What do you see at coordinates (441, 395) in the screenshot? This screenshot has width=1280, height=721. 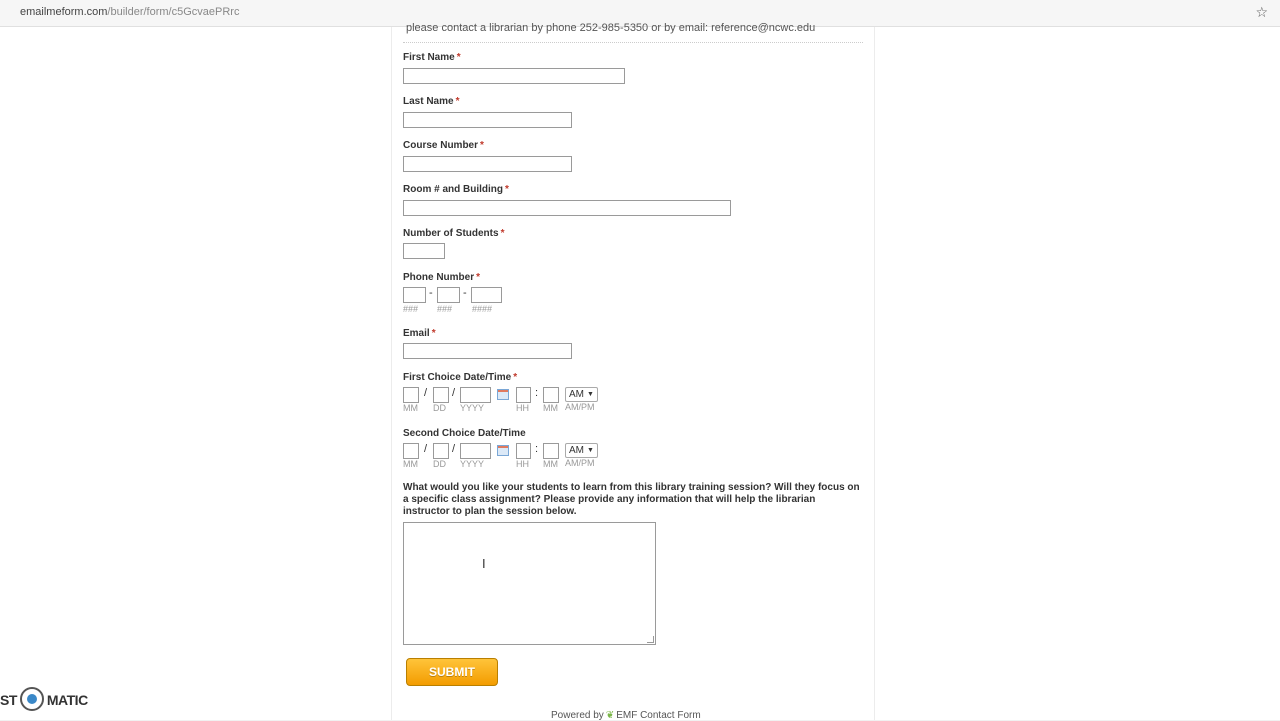 I see `first-choice-day-input` at bounding box center [441, 395].